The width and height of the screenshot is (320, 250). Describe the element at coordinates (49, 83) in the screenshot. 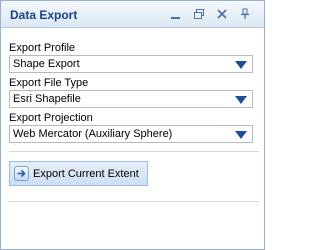

I see `export-file-type-label: Export File Type` at that location.